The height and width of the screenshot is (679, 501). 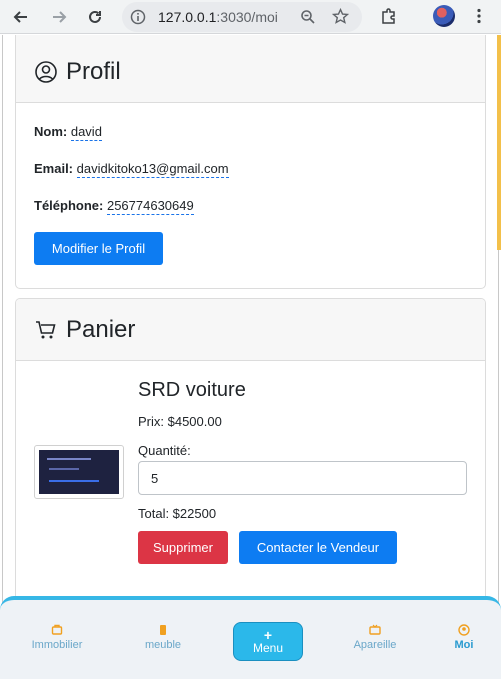 I want to click on bottom-navigation: Immobilier meuble + Menu Apareille Moi, so click(x=250, y=637).